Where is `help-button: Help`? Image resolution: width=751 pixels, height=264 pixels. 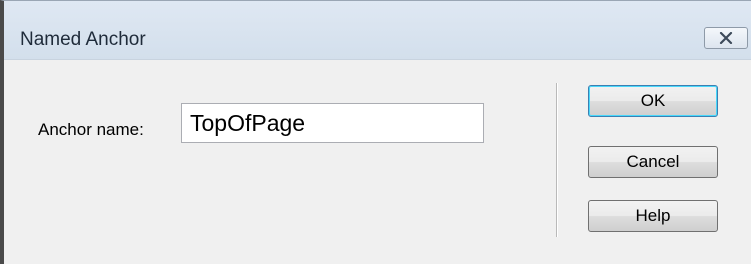 help-button: Help is located at coordinates (653, 216).